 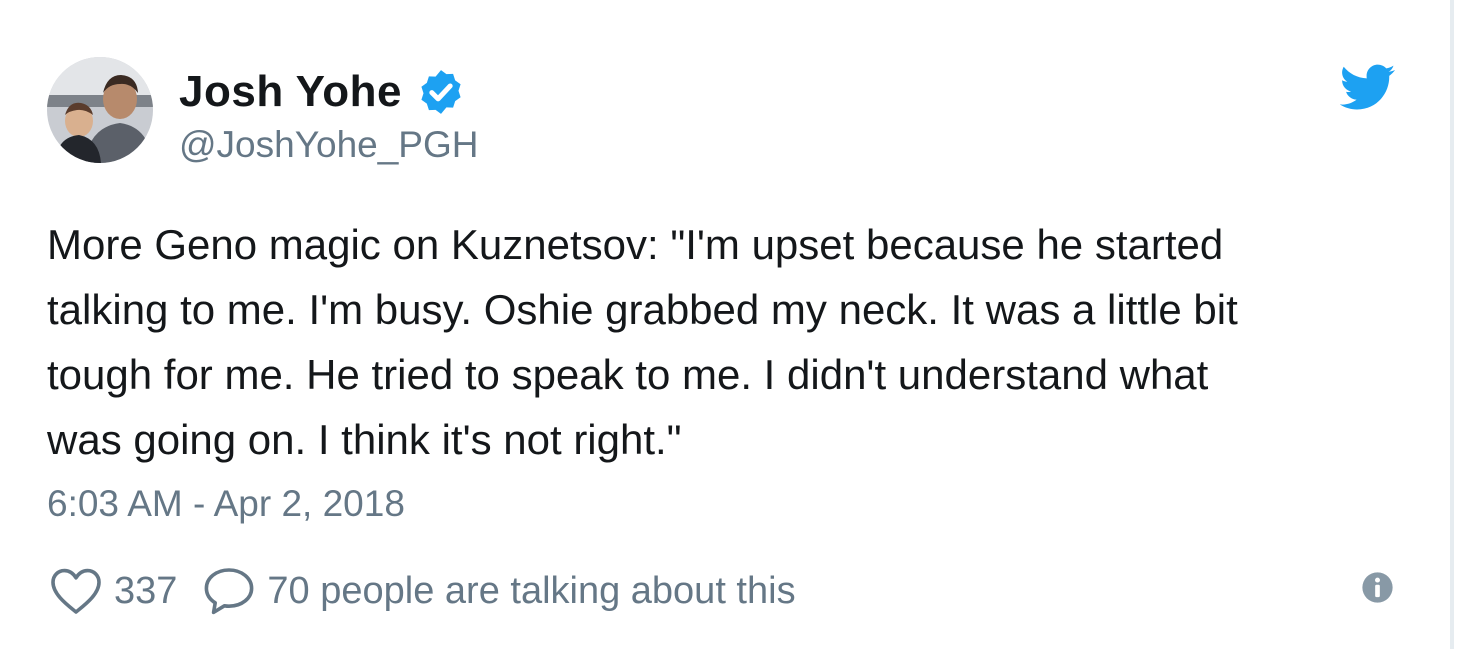 I want to click on author-block: Josh Yohe @JoshYohe_PGH, so click(x=329, y=115).